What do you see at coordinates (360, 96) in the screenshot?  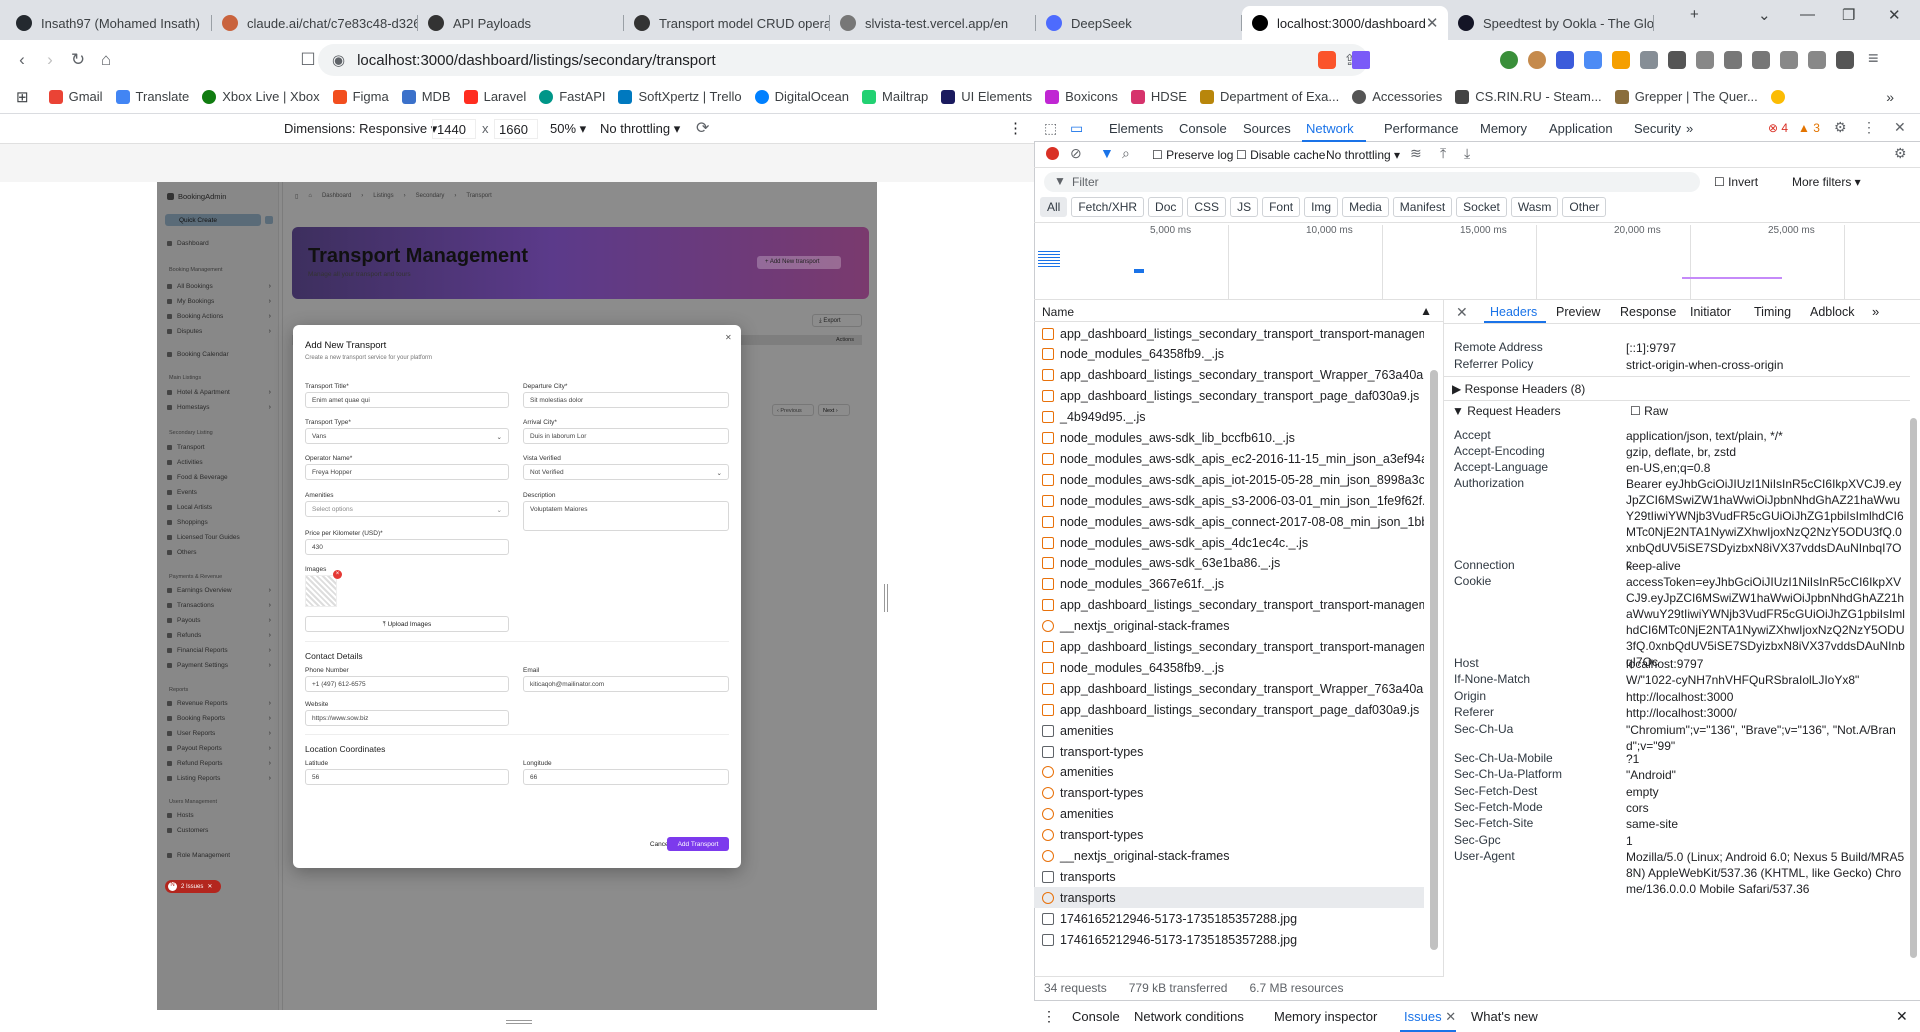 I see `bookmark-item: Figma` at bounding box center [360, 96].